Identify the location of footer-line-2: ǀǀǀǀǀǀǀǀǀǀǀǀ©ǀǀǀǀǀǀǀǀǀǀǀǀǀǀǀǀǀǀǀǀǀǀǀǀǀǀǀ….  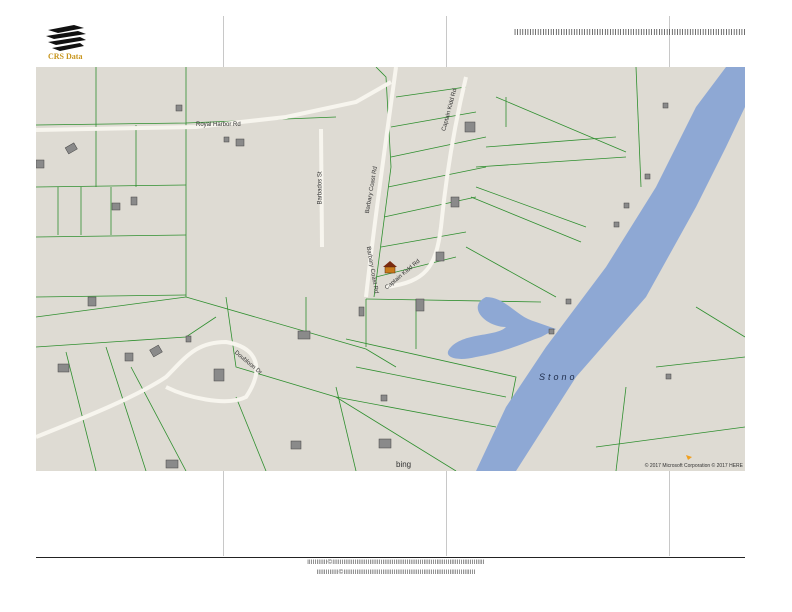
(396, 573).